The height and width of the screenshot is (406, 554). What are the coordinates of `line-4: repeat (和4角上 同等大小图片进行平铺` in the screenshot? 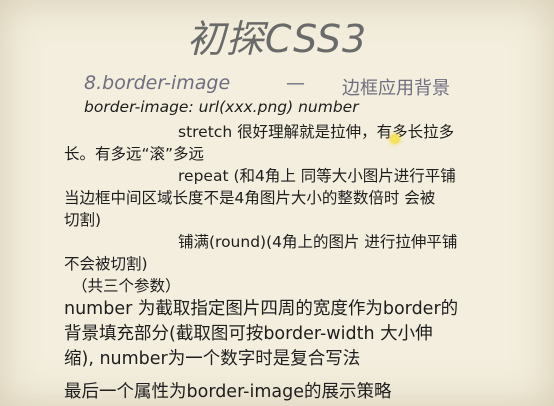 It's located at (317, 176).